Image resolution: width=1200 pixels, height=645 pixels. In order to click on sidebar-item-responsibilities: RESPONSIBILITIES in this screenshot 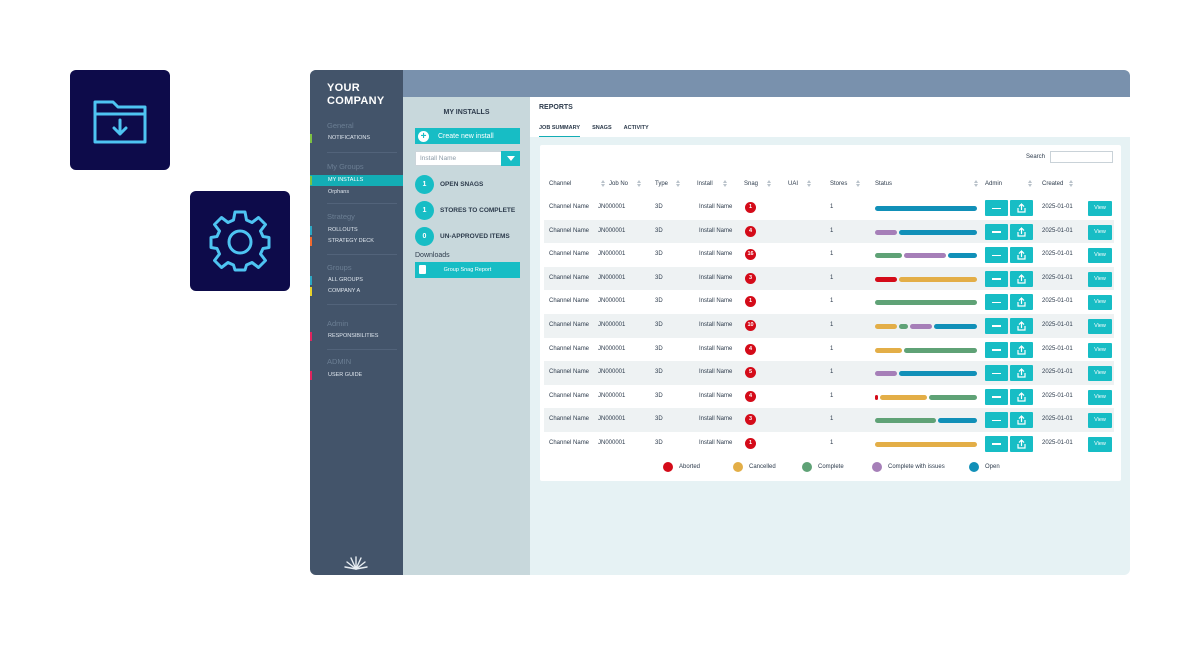, I will do `click(356, 336)`.